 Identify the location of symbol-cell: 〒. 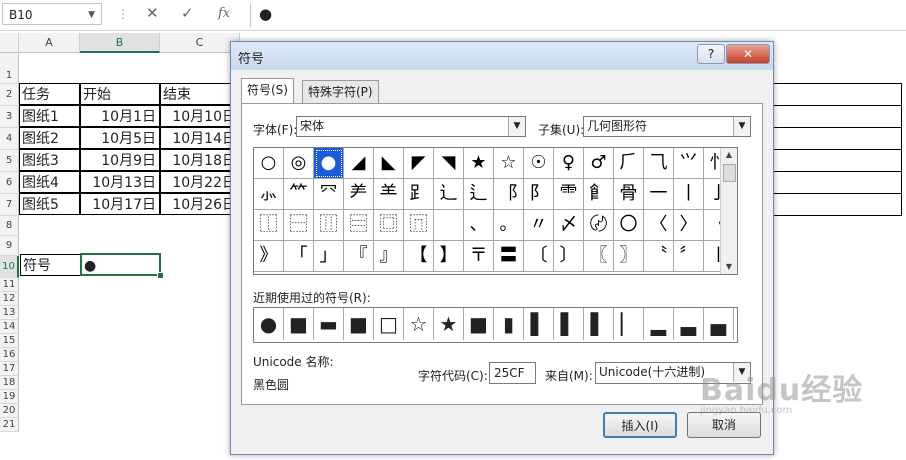
(479, 256).